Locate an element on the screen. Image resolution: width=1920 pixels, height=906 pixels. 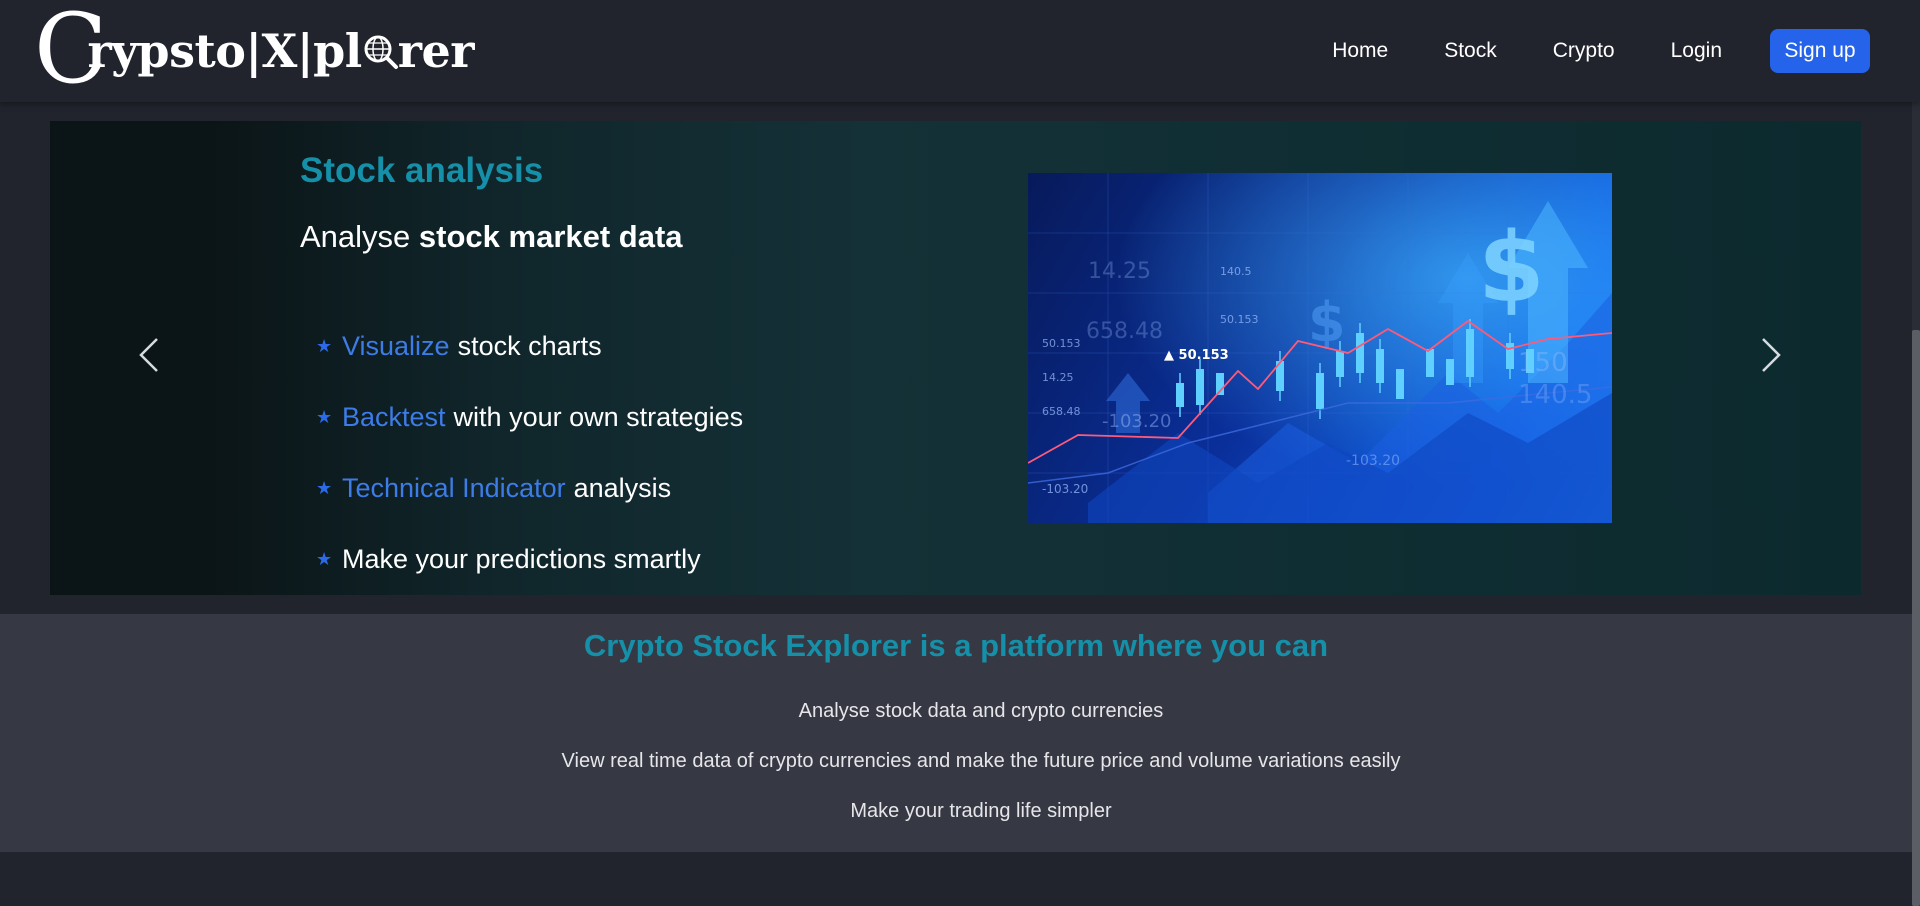
info-line: Analyse stock data and crypto currencies is located at coordinates (981, 711).